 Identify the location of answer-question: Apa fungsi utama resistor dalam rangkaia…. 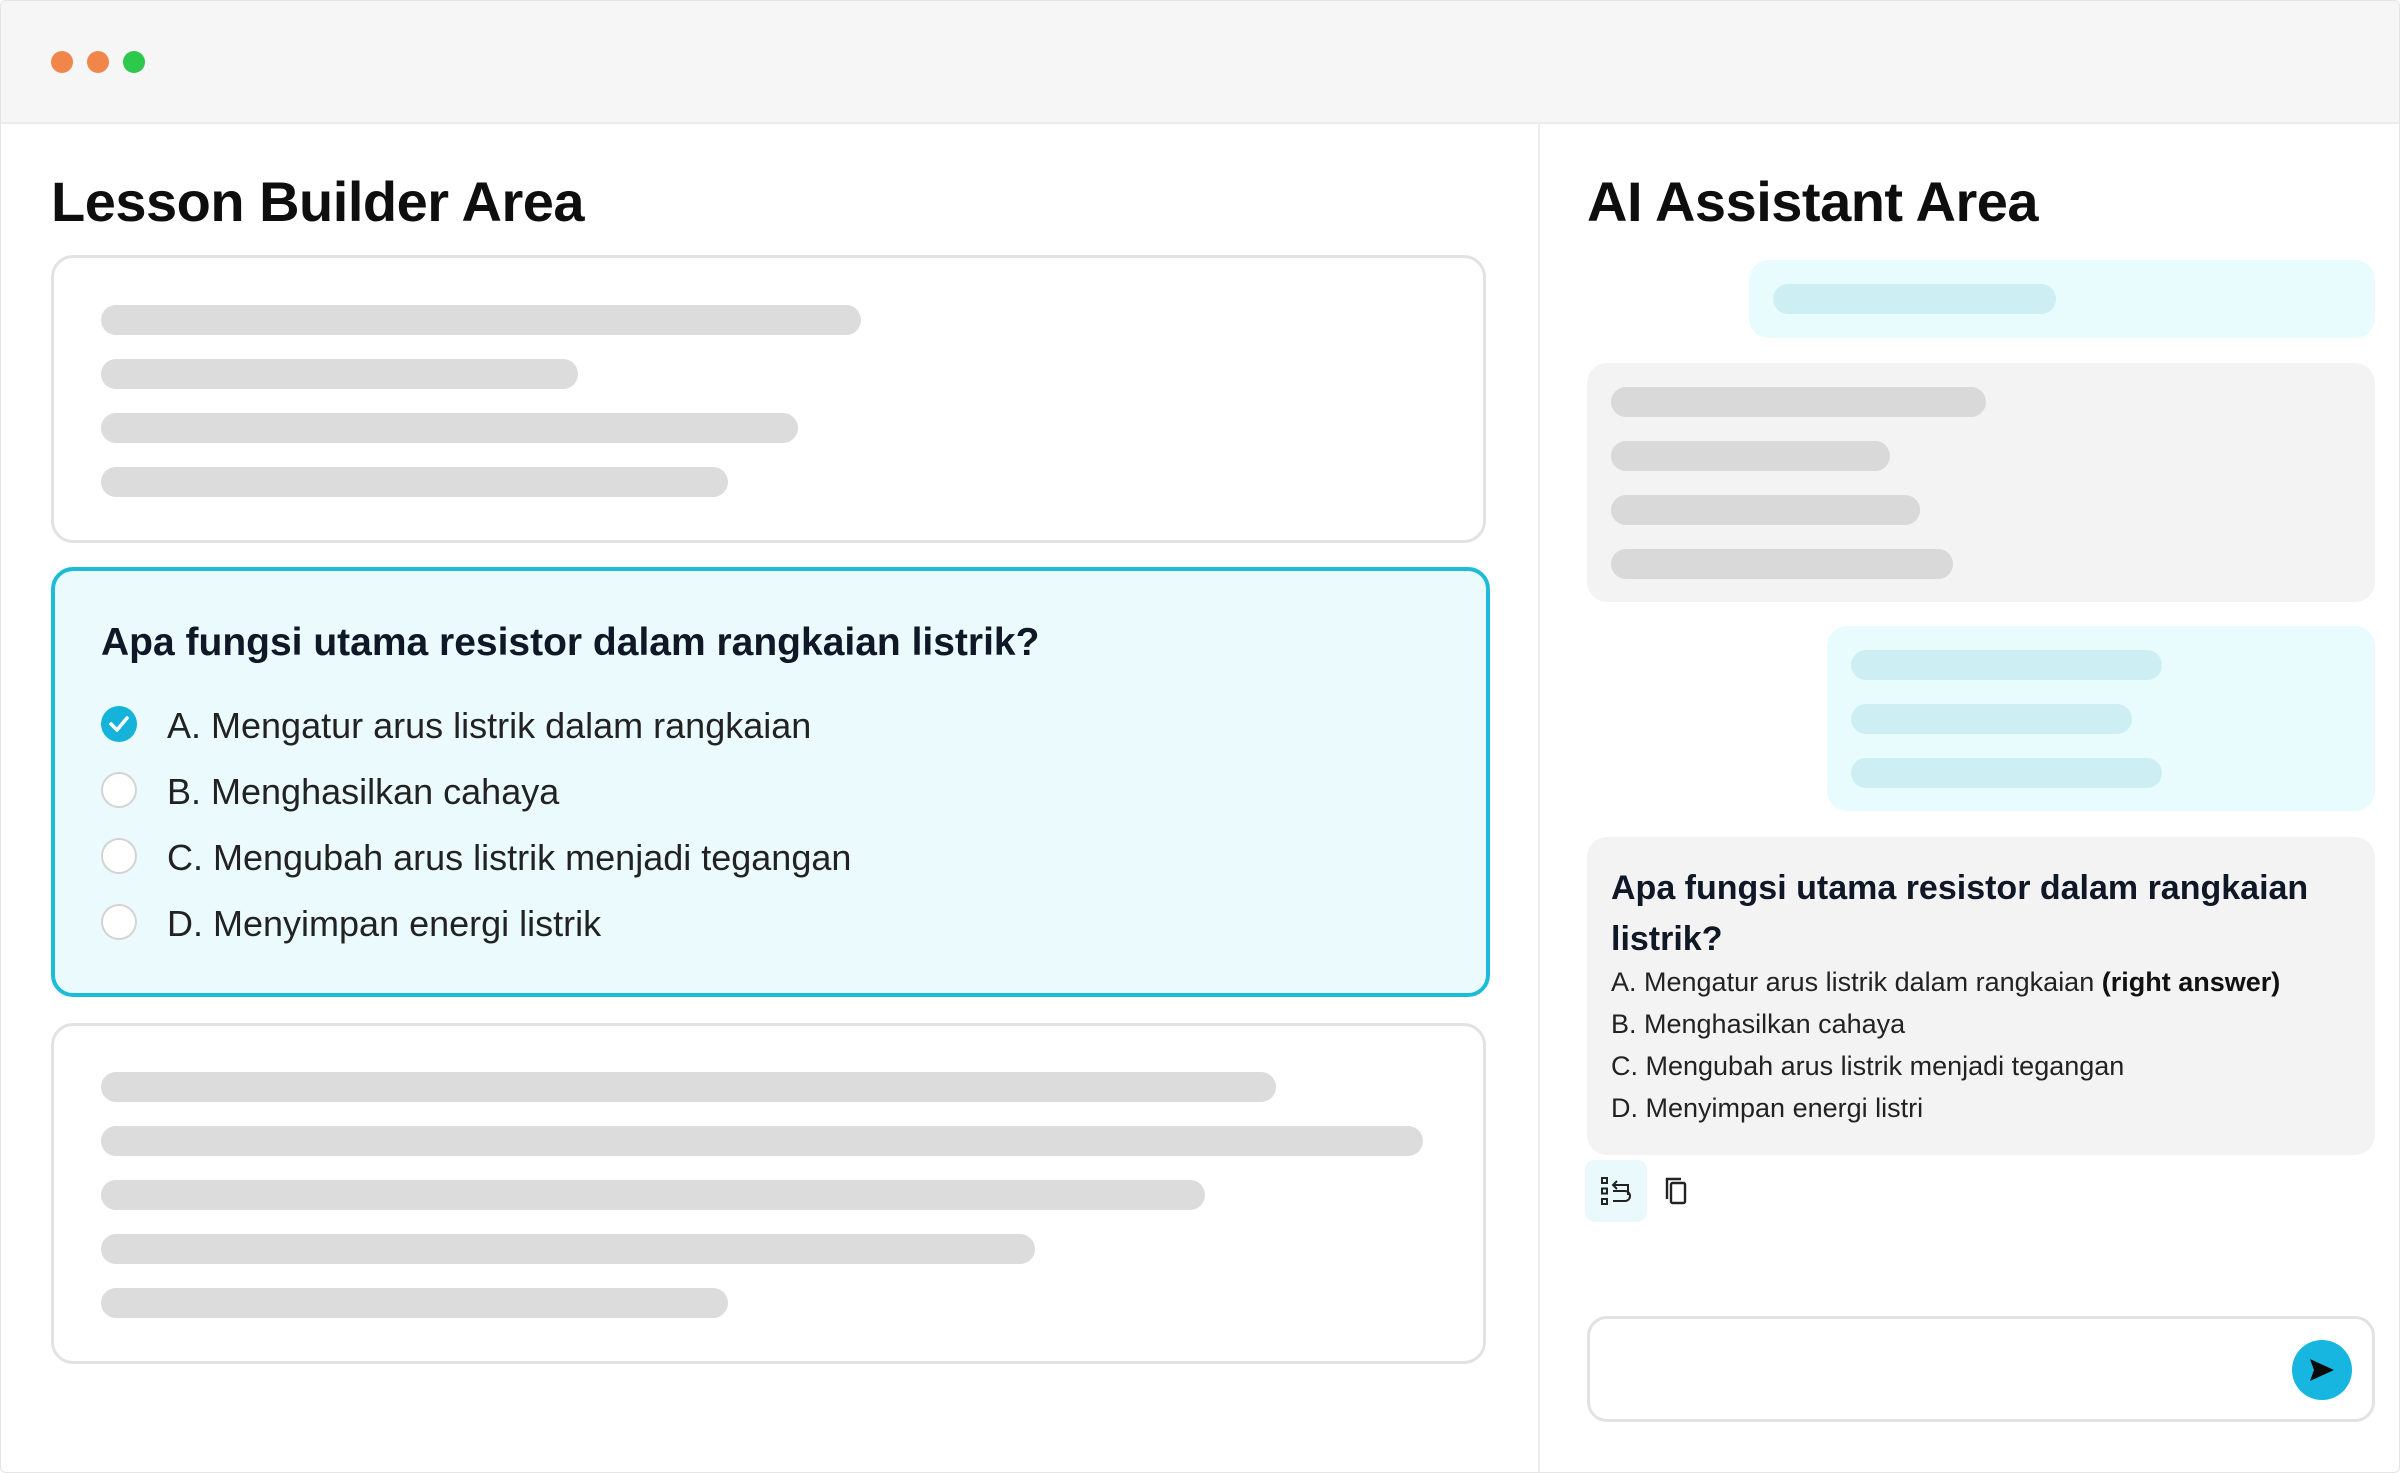
(1960, 913).